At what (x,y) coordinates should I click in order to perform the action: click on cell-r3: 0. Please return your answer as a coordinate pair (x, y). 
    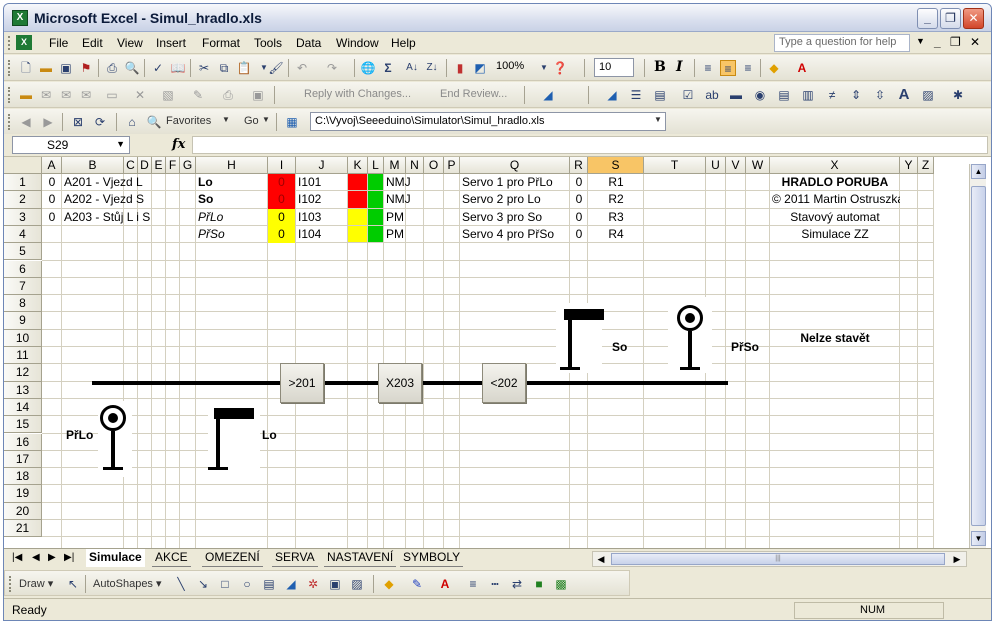
    Looking at the image, I should click on (579, 217).